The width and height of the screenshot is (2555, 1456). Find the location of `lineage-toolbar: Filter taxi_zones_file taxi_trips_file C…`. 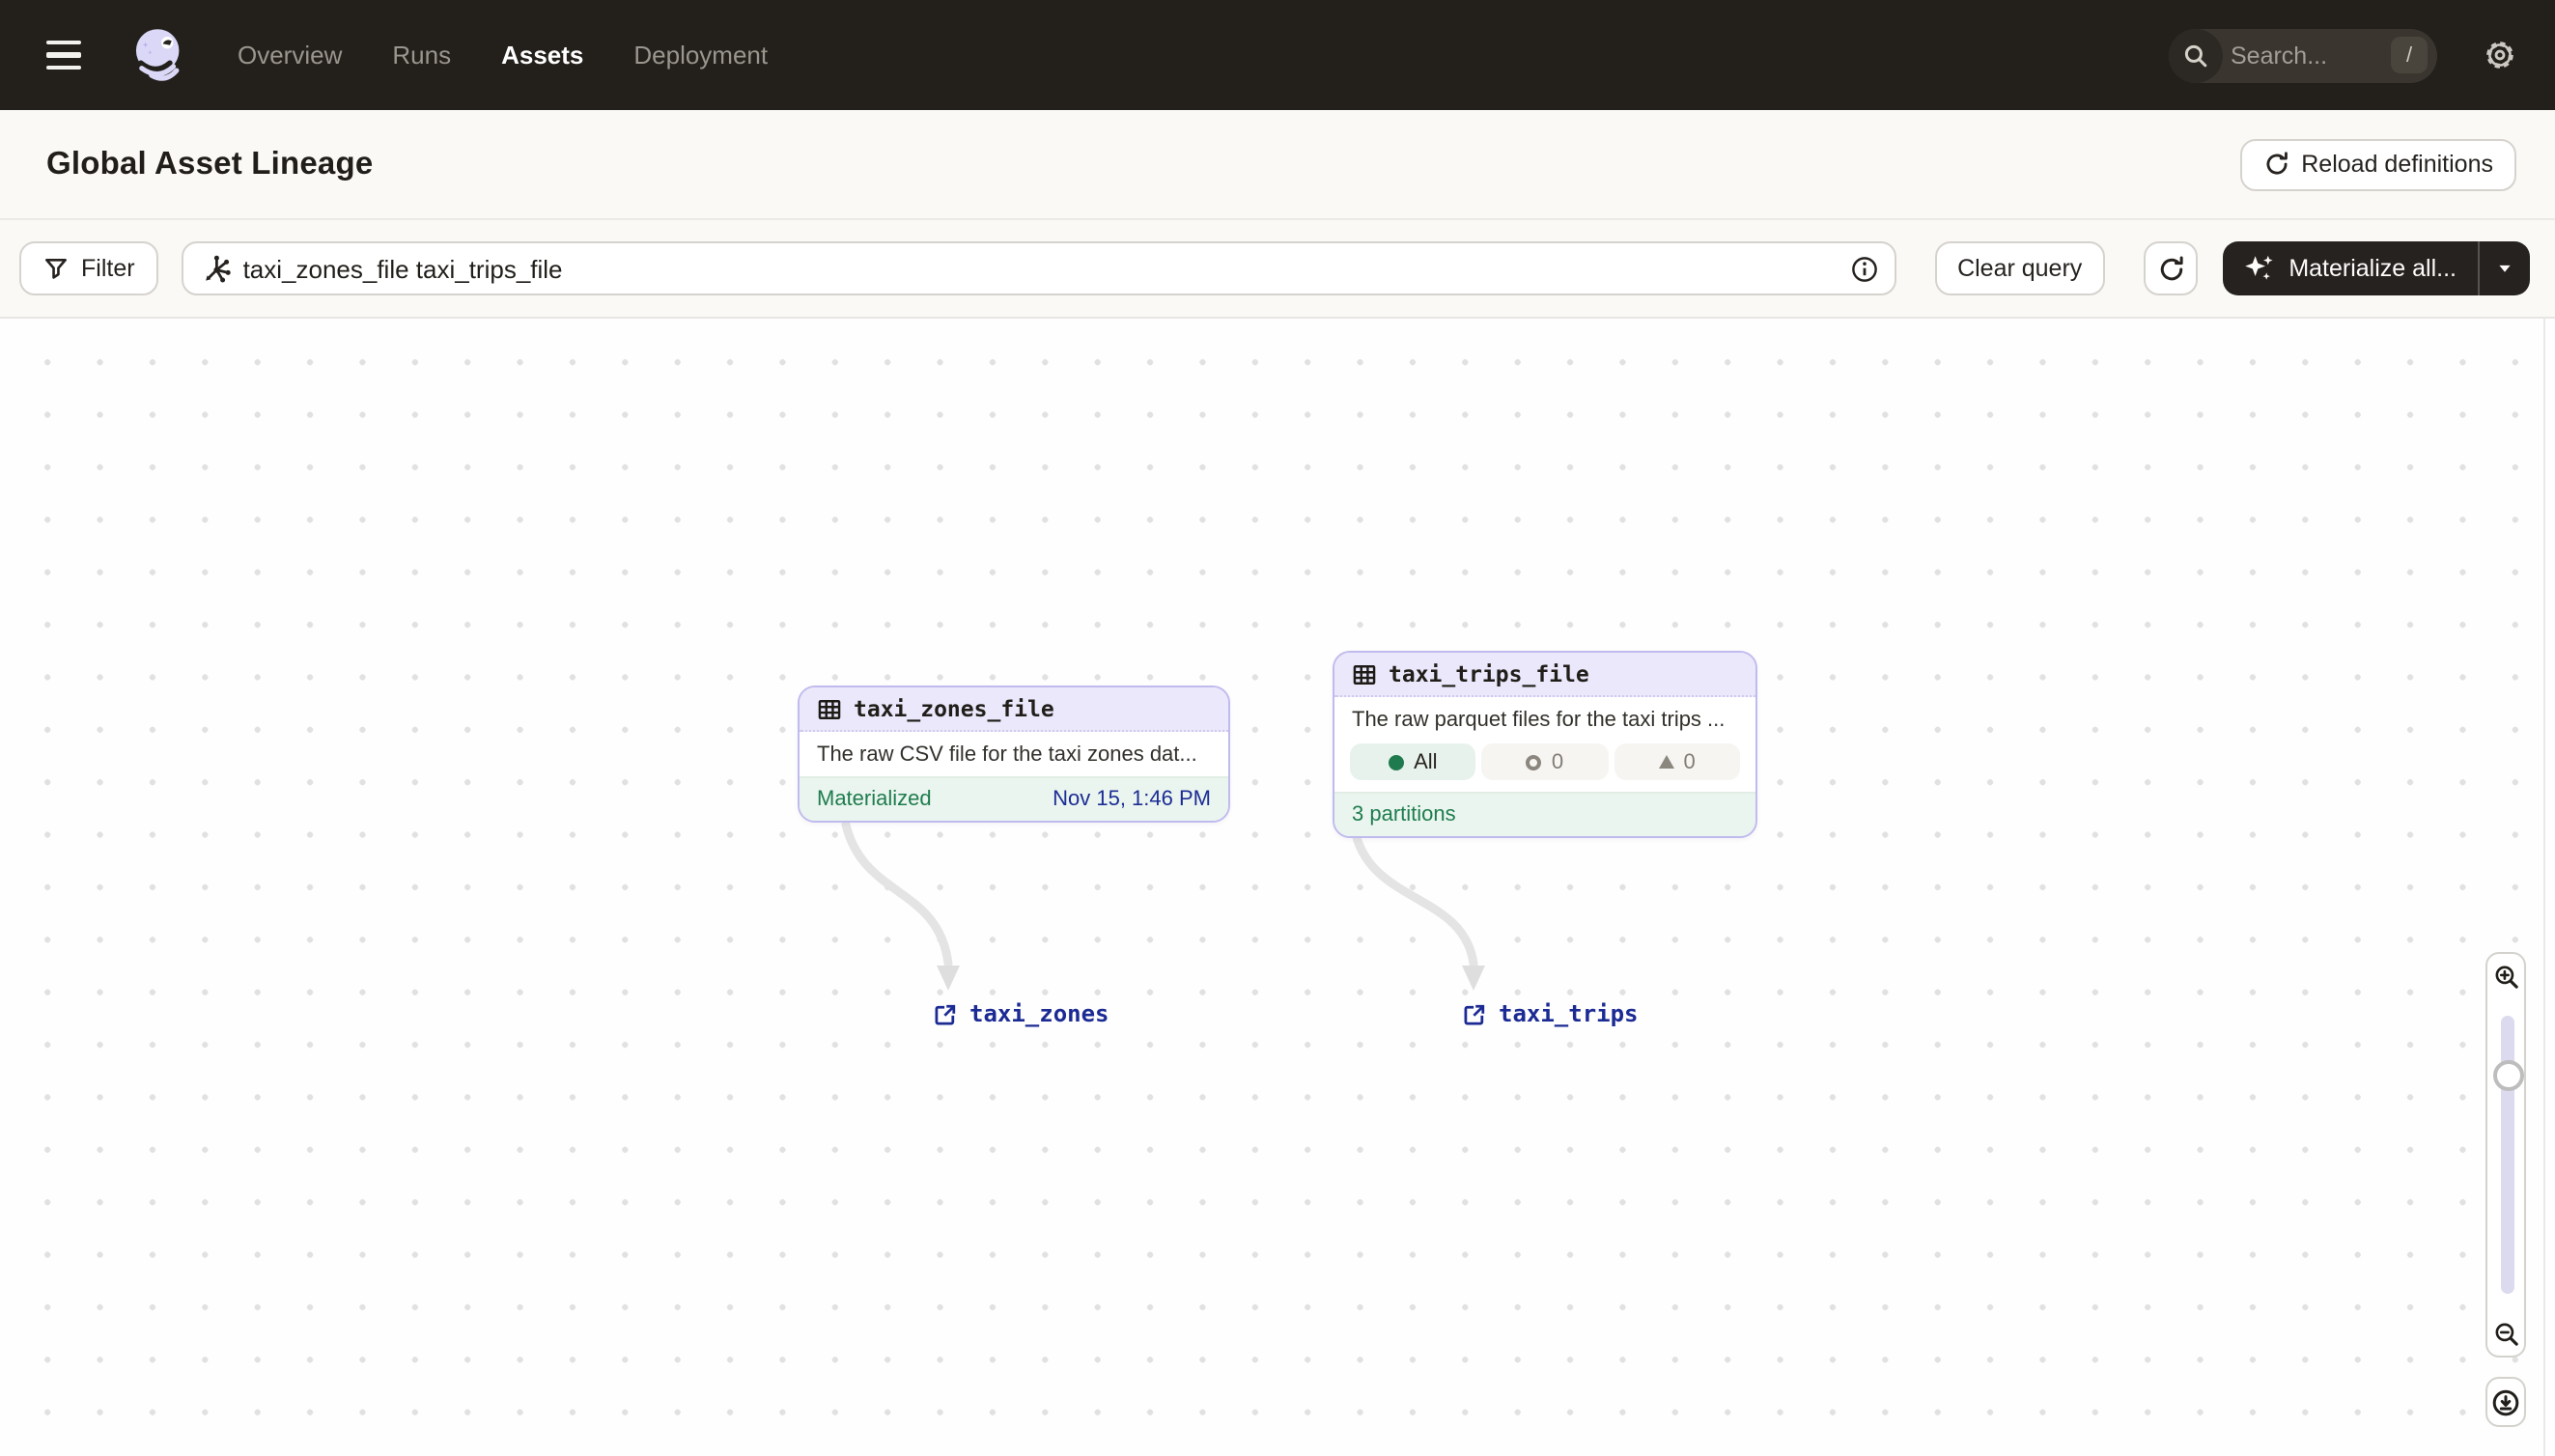

lineage-toolbar: Filter taxi_zones_file taxi_trips_file C… is located at coordinates (1277, 269).